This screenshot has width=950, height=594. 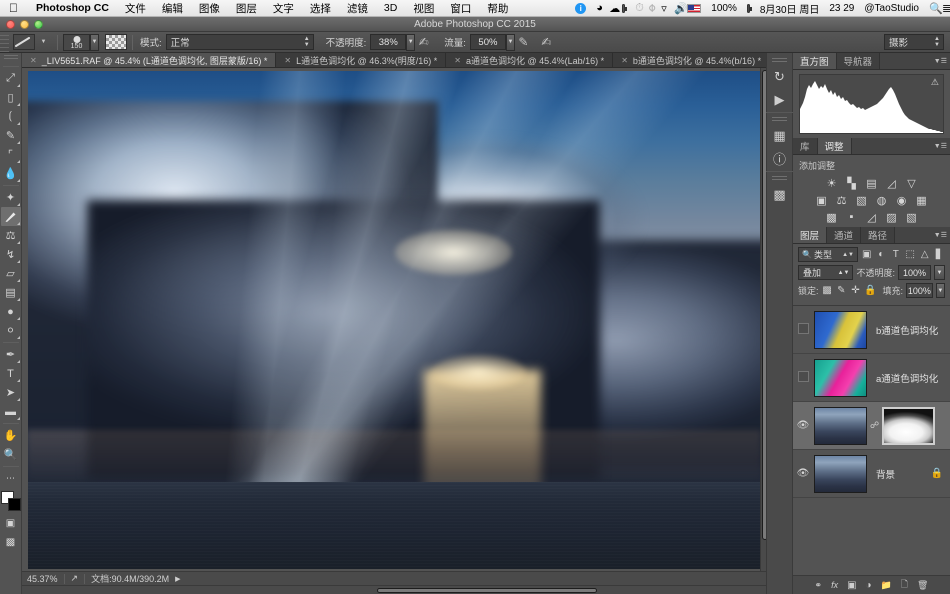 What do you see at coordinates (921, 200) in the screenshot?
I see `color-lookup-icon: ▦` at bounding box center [921, 200].